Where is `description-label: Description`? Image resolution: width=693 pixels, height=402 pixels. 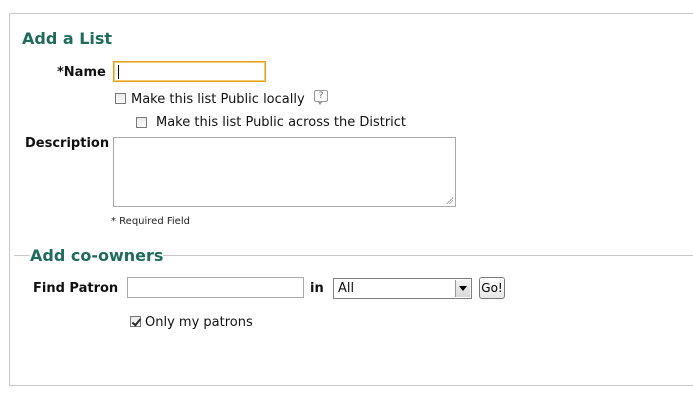
description-label: Description is located at coordinates (67, 143).